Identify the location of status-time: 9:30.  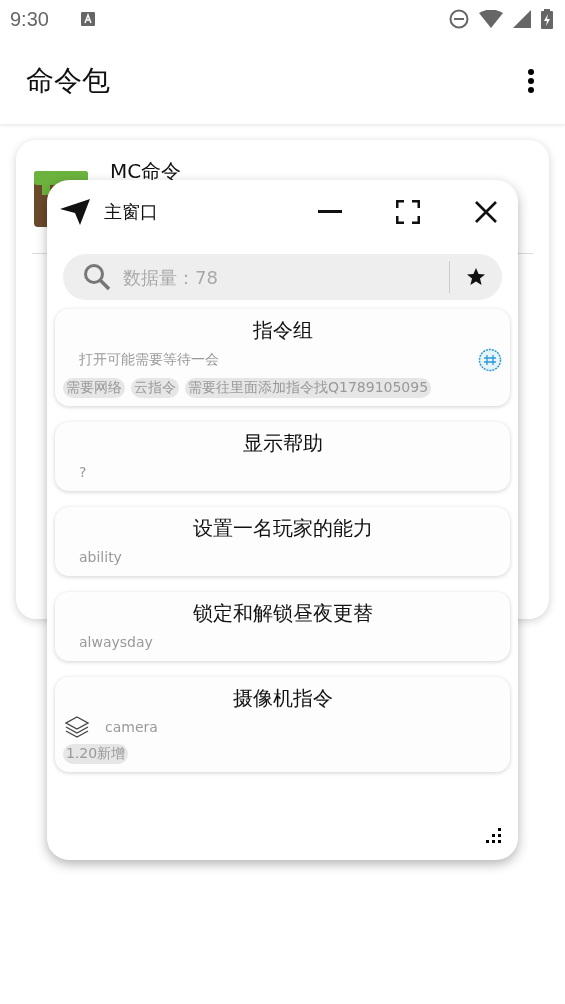
(29, 19).